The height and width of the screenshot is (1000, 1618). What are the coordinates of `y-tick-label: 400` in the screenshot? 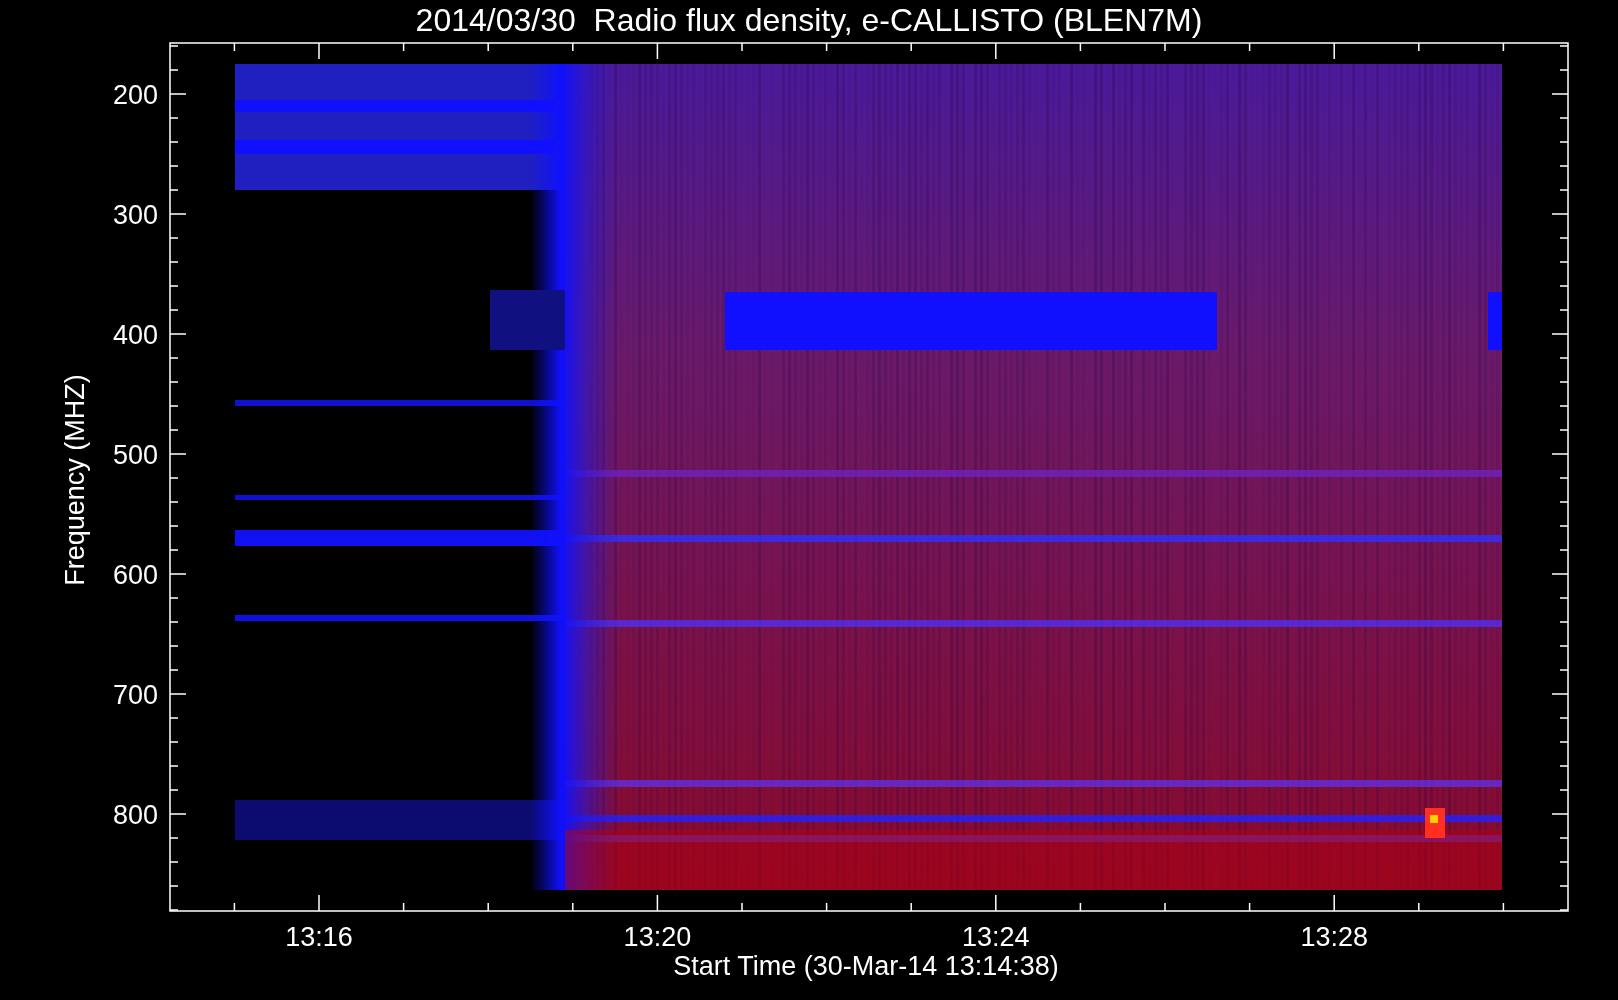 It's located at (135, 335).